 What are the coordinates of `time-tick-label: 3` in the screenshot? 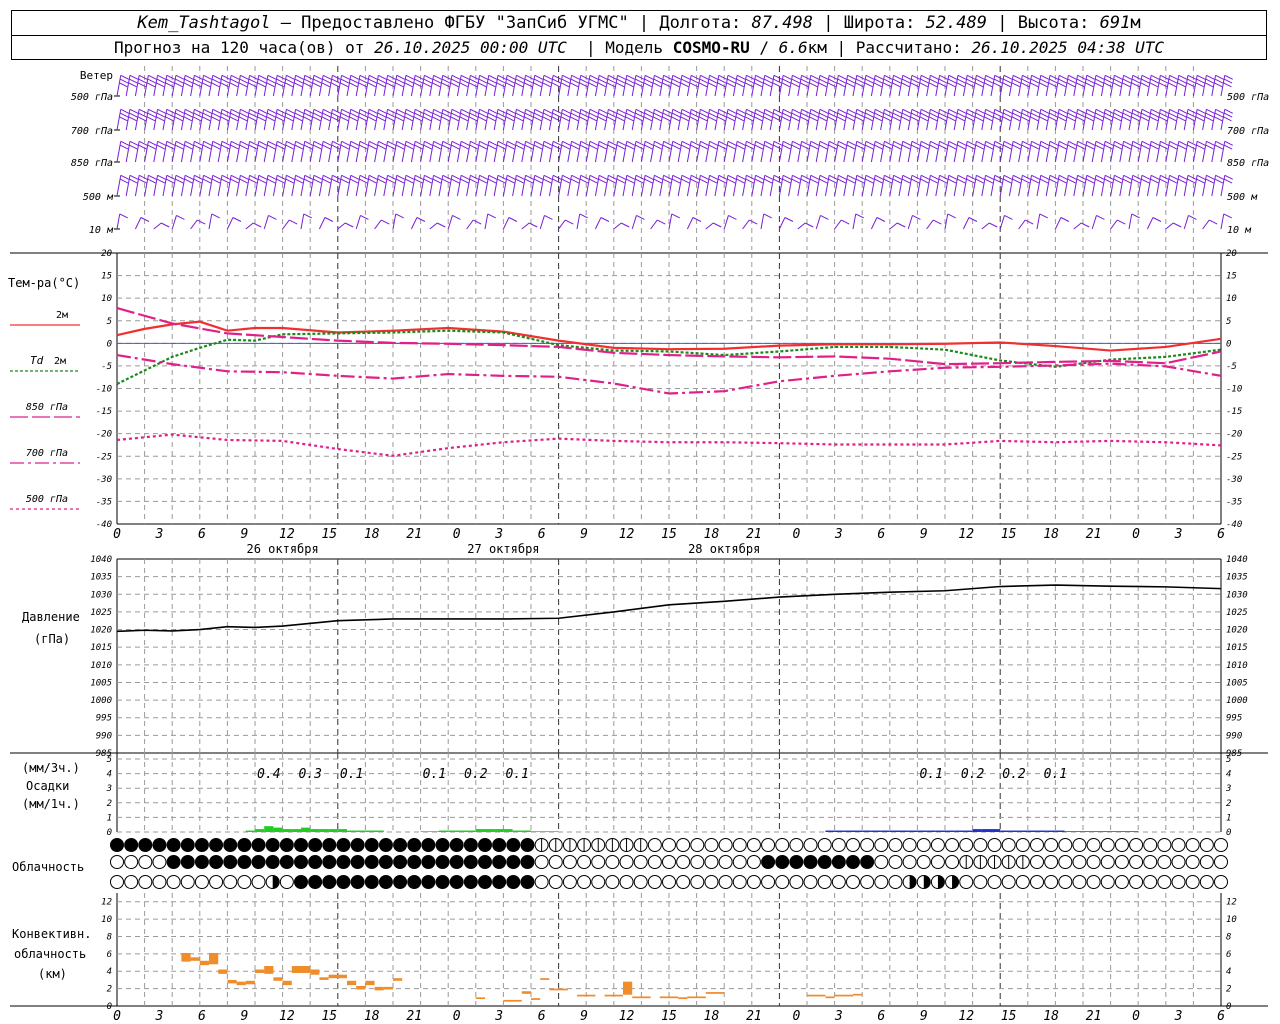 It's located at (159, 534).